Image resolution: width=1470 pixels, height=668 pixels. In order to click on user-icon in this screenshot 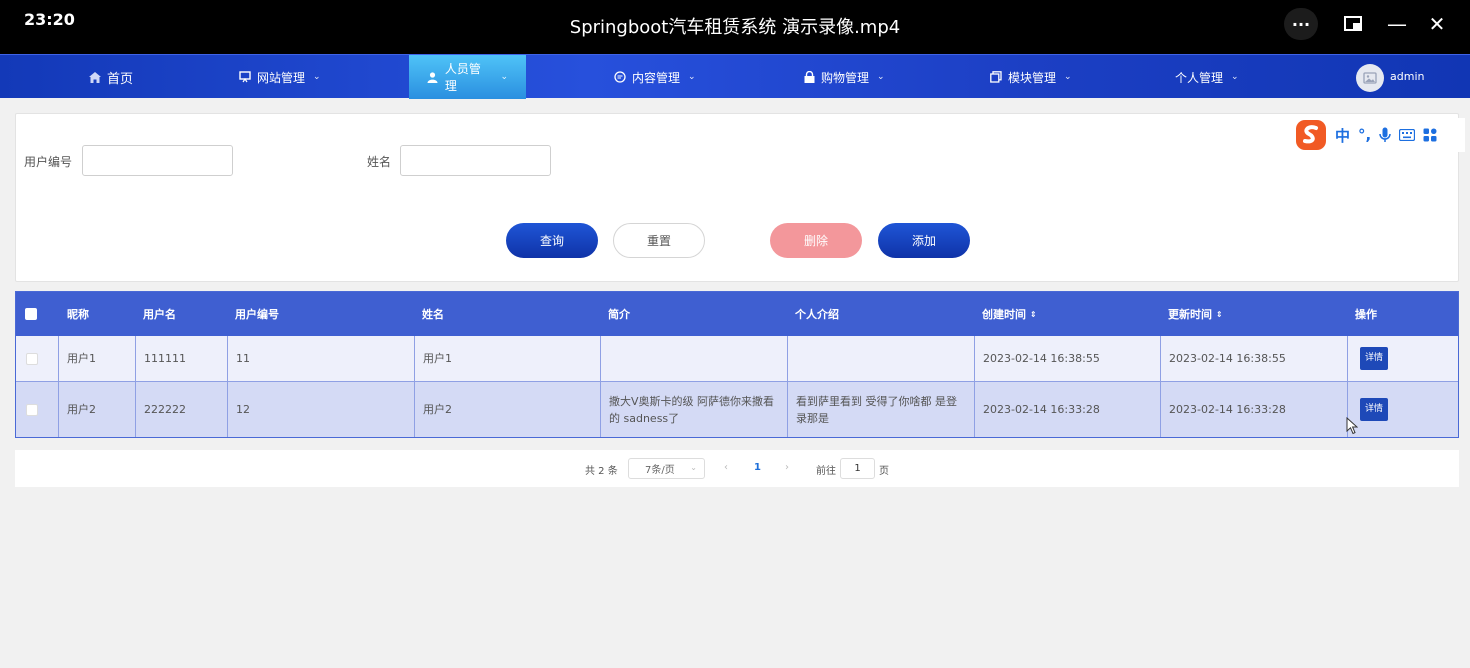, I will do `click(433, 77)`.